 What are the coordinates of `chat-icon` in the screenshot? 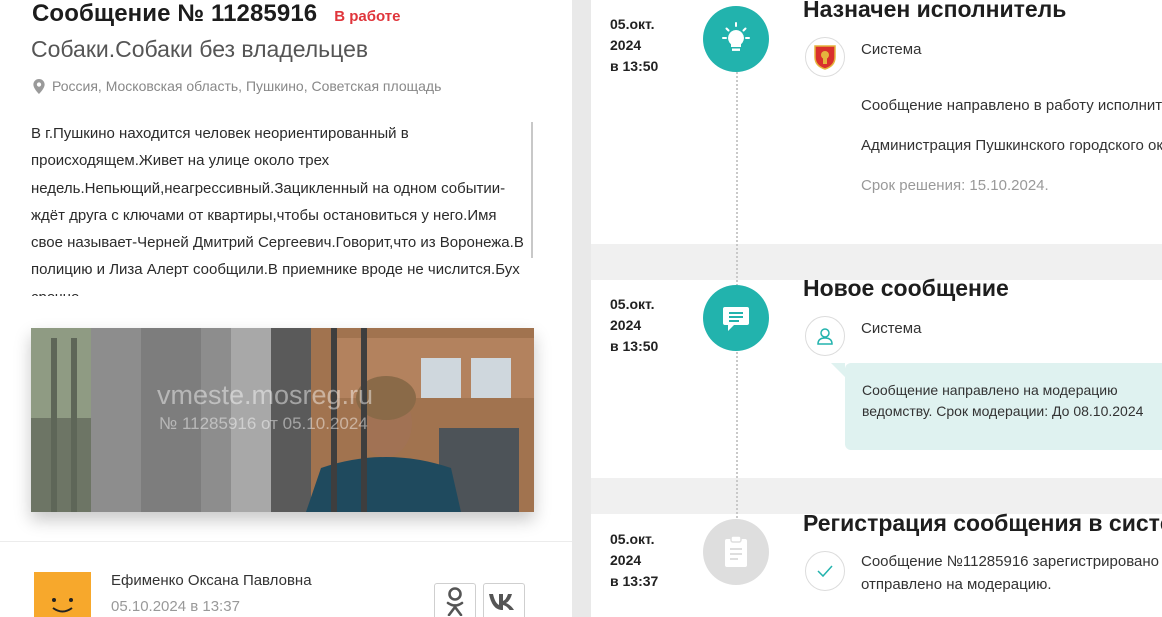 It's located at (736, 319).